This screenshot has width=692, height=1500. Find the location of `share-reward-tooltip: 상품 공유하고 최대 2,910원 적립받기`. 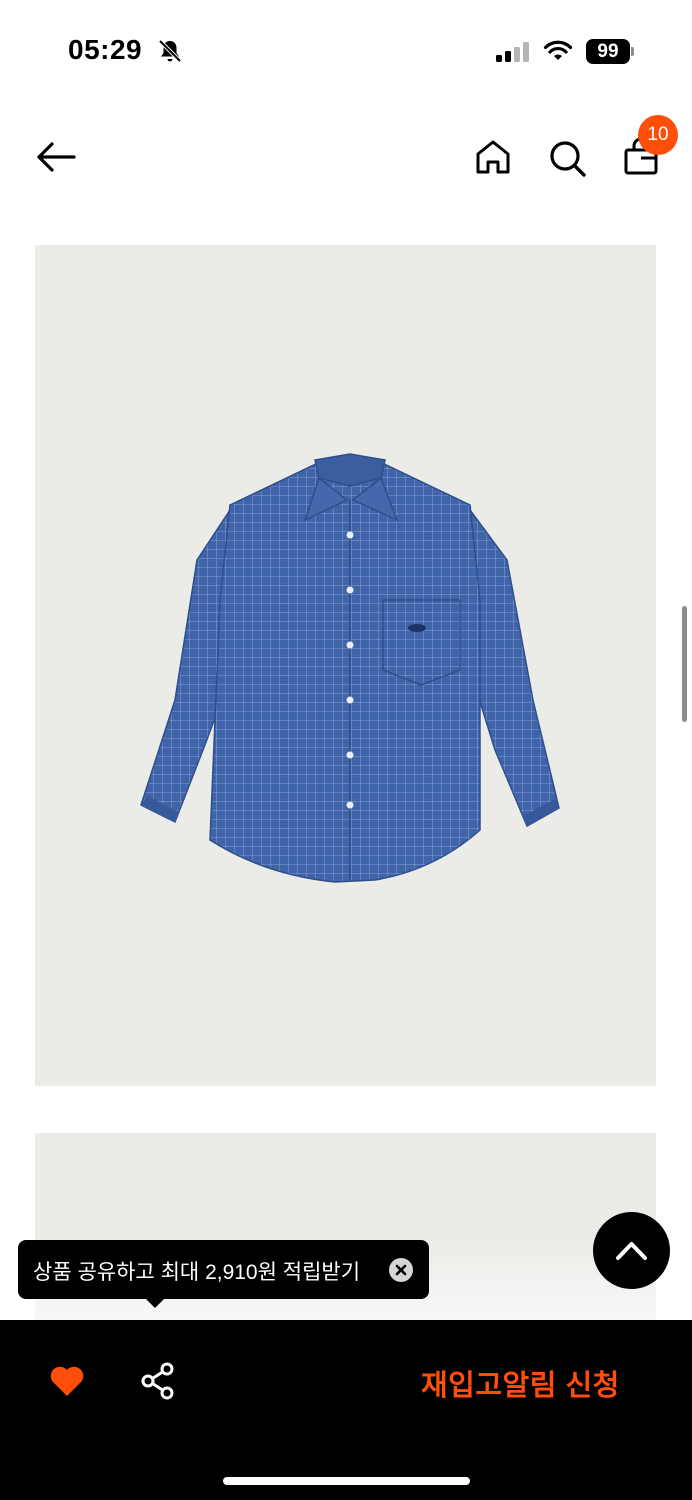

share-reward-tooltip: 상품 공유하고 최대 2,910원 적립받기 is located at coordinates (223, 1269).